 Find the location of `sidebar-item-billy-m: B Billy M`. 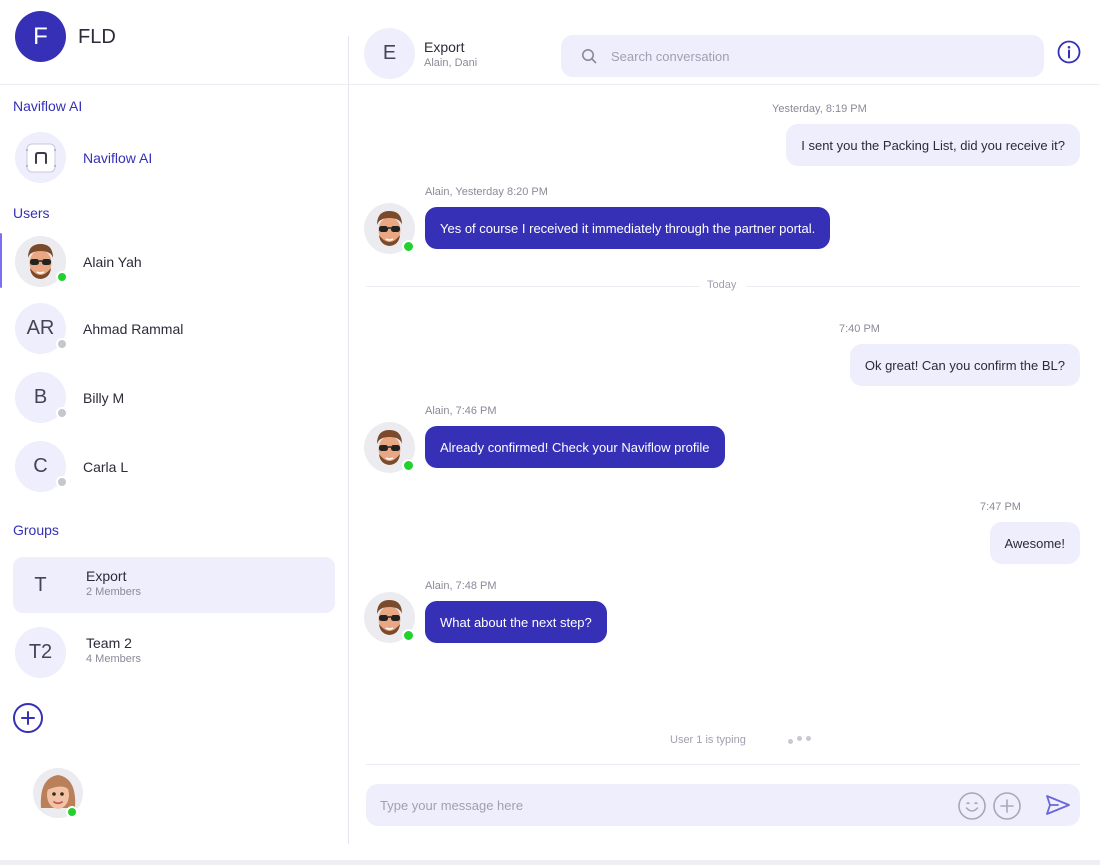

sidebar-item-billy-m: B Billy M is located at coordinates (174, 397).